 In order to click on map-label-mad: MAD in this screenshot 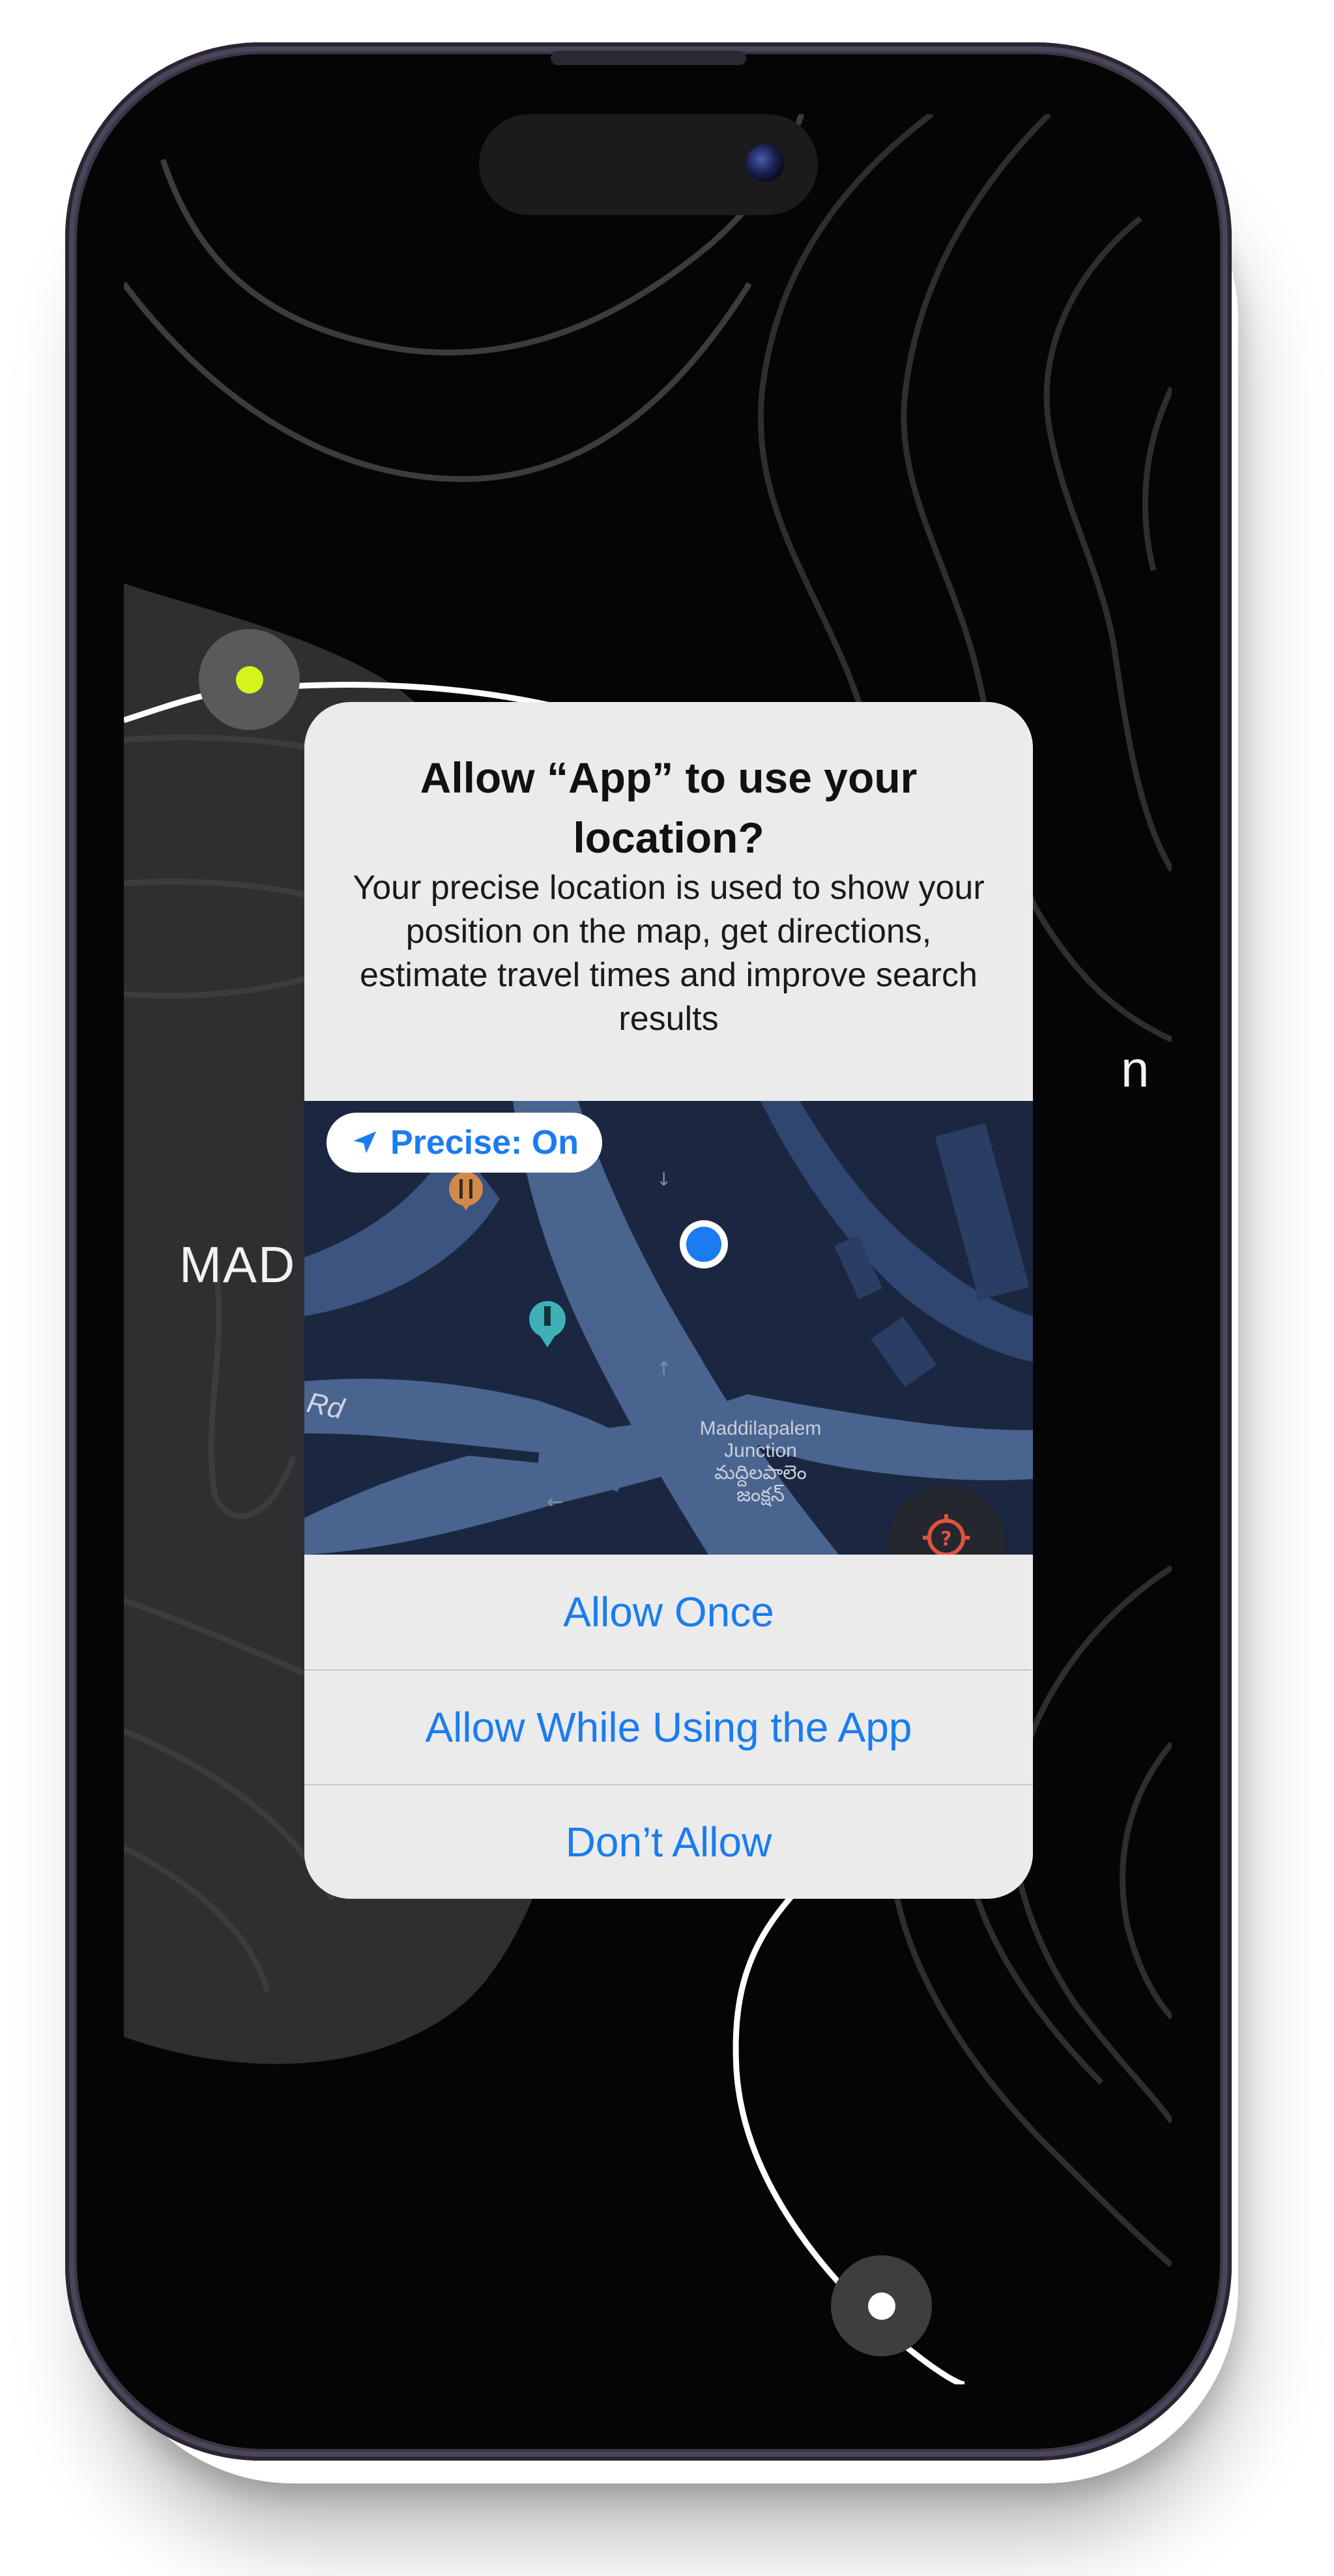, I will do `click(238, 1264)`.